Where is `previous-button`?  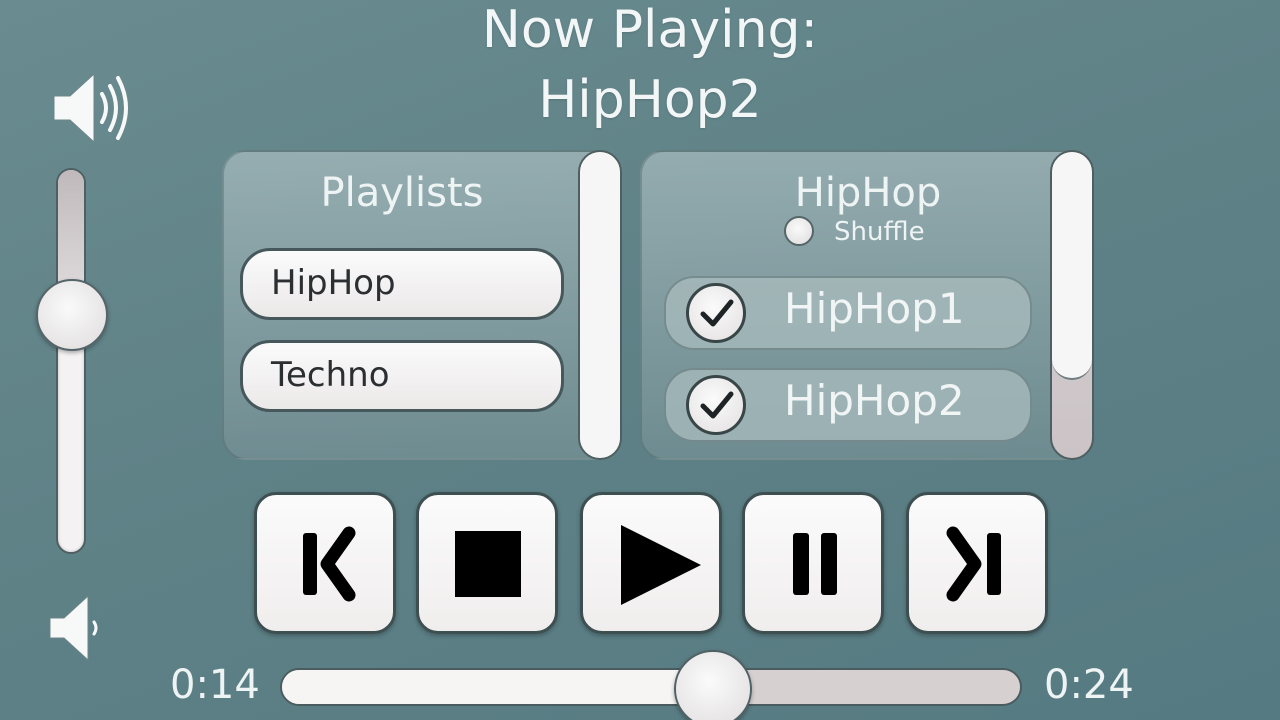
previous-button is located at coordinates (325, 563).